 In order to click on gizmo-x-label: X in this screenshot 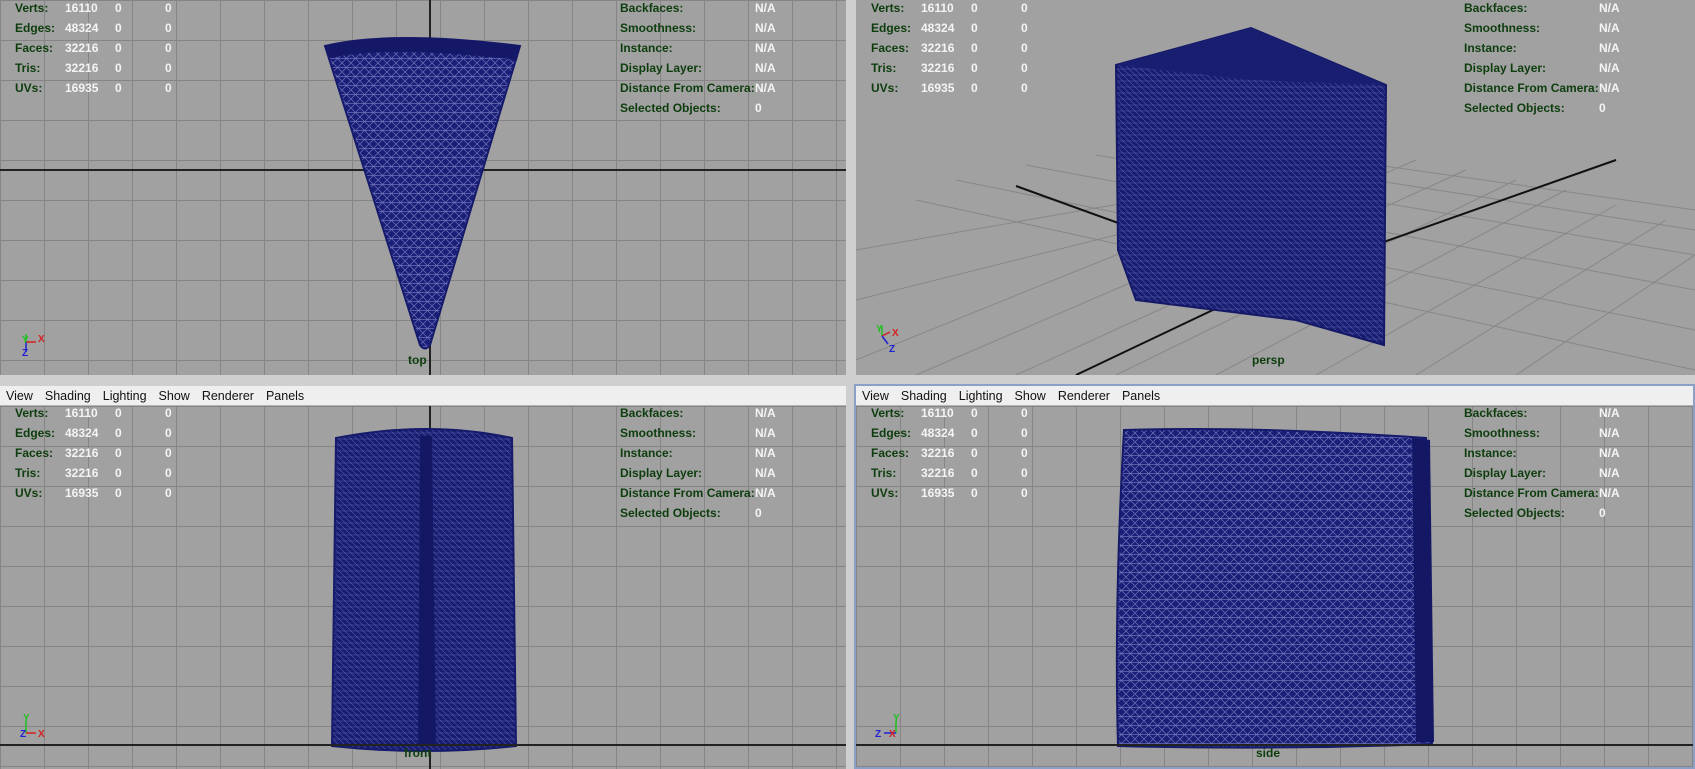, I will do `click(41, 734)`.